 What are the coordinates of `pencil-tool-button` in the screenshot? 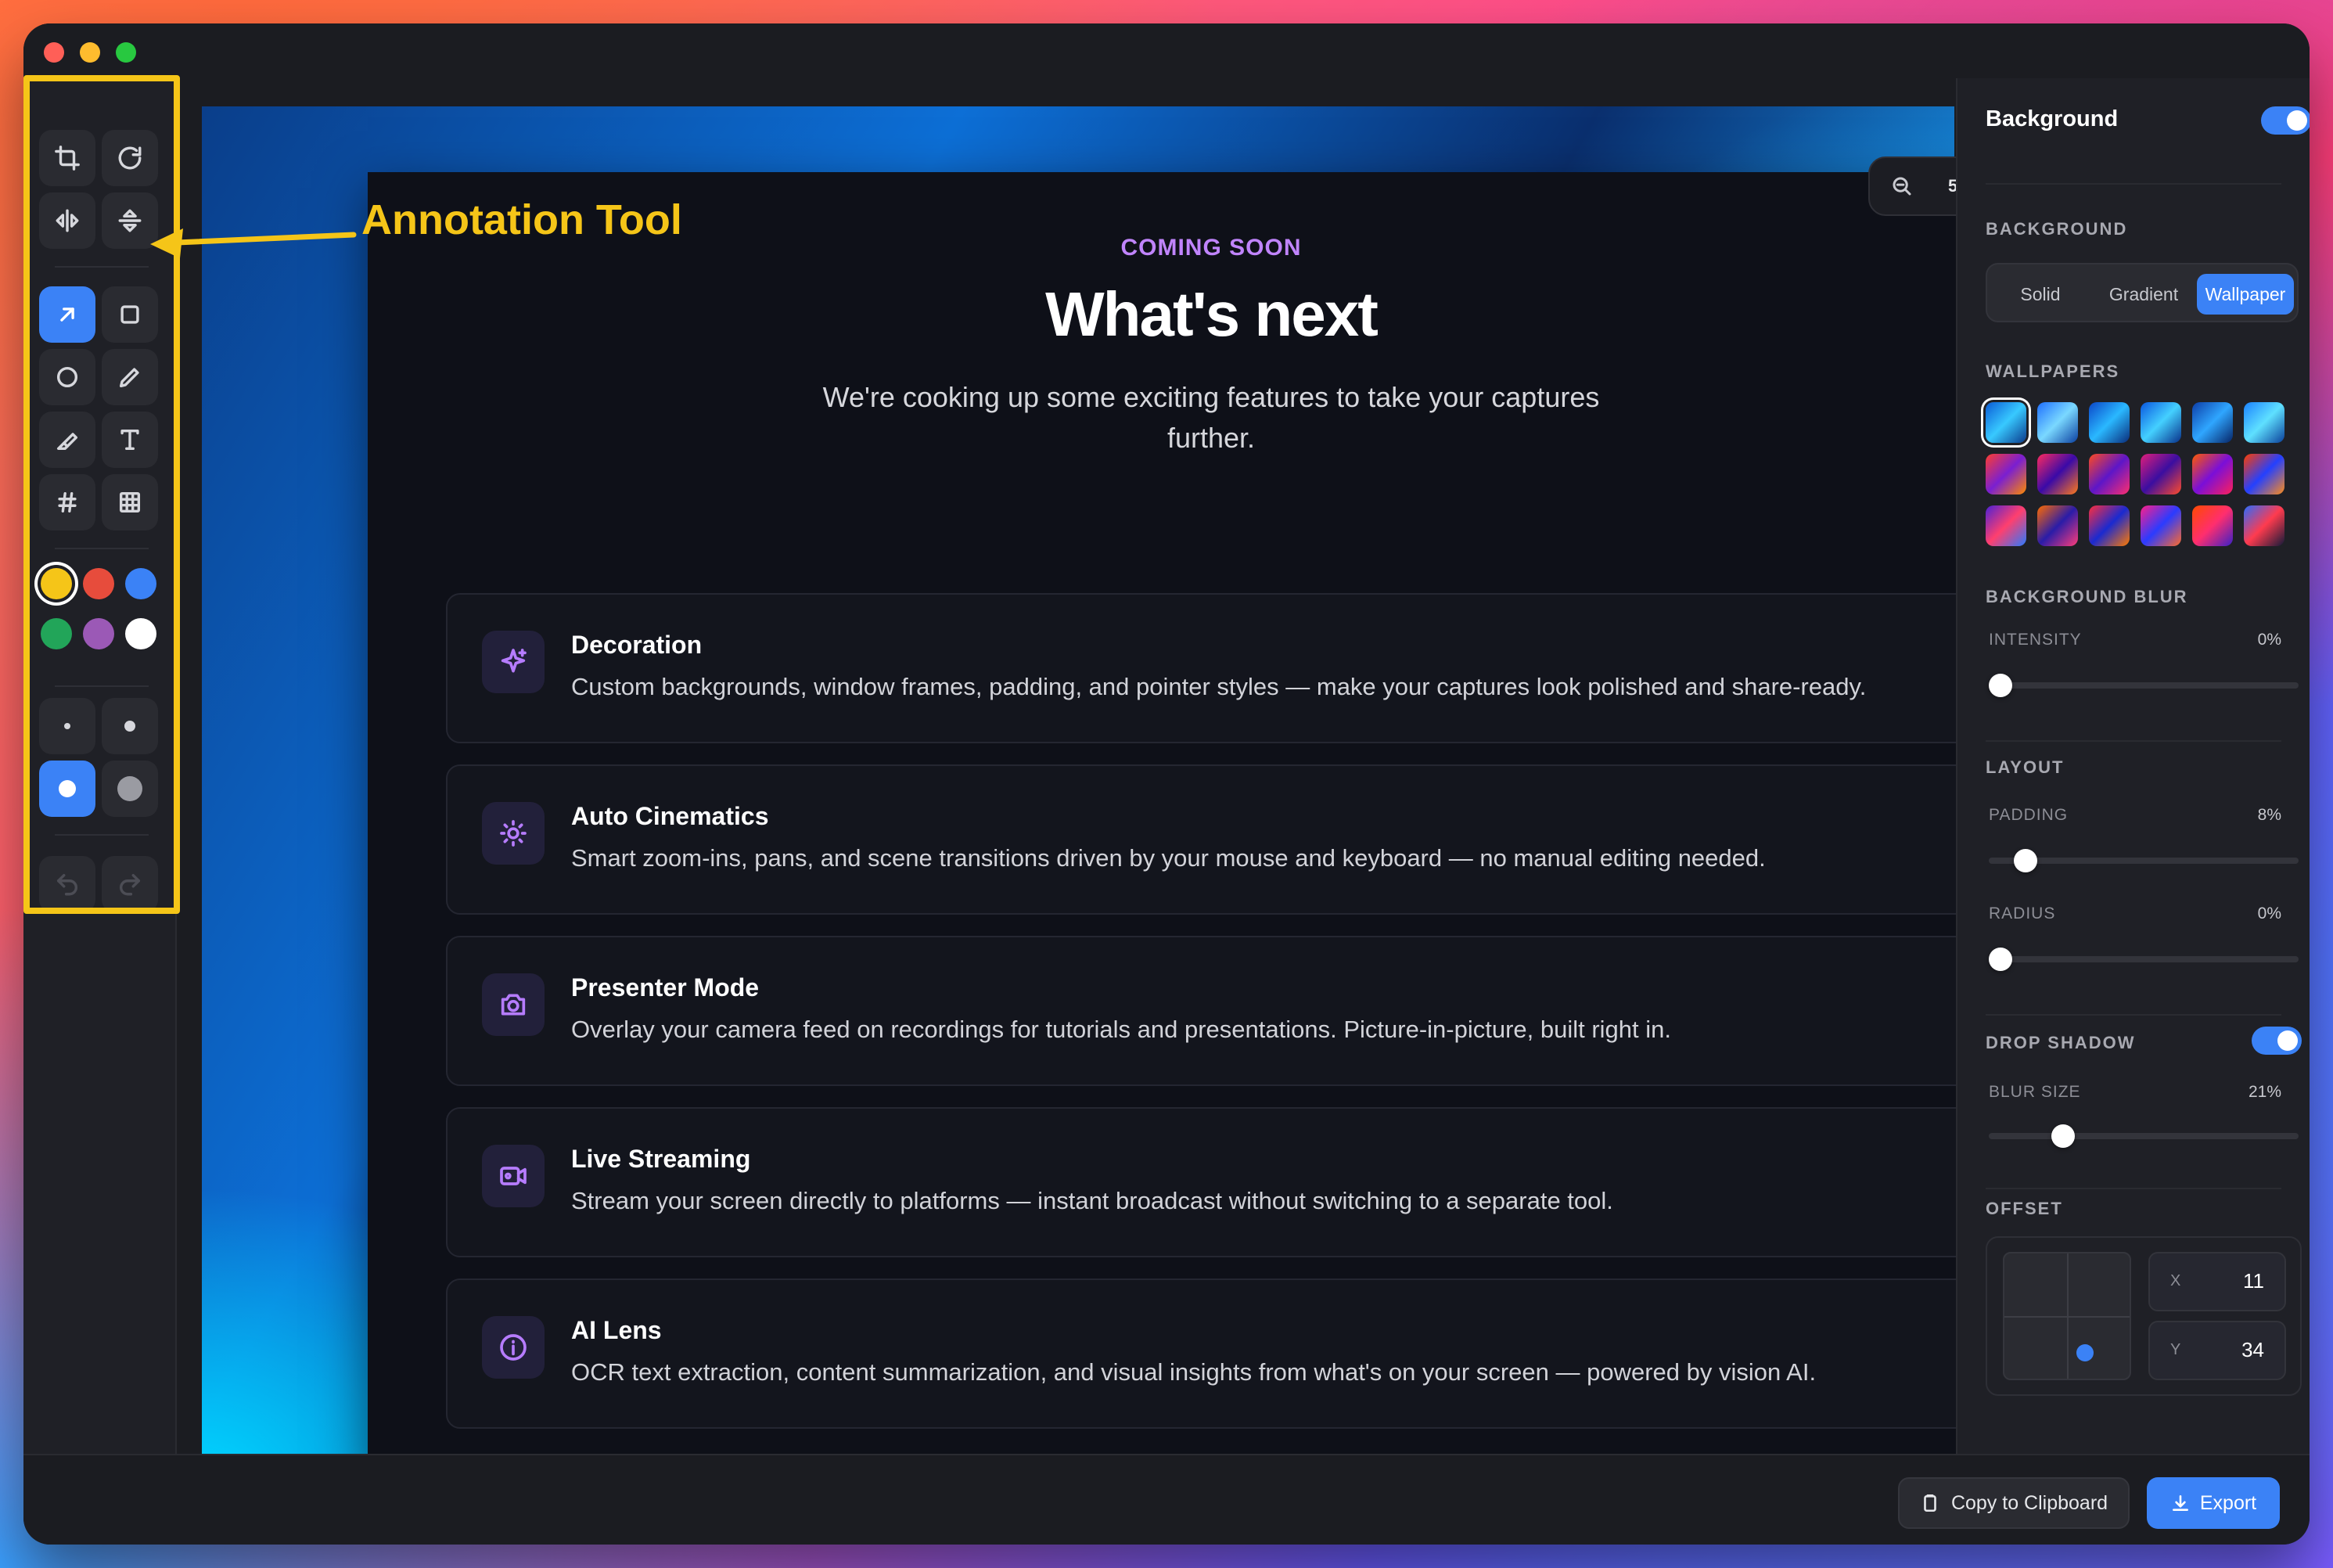 It's located at (130, 377).